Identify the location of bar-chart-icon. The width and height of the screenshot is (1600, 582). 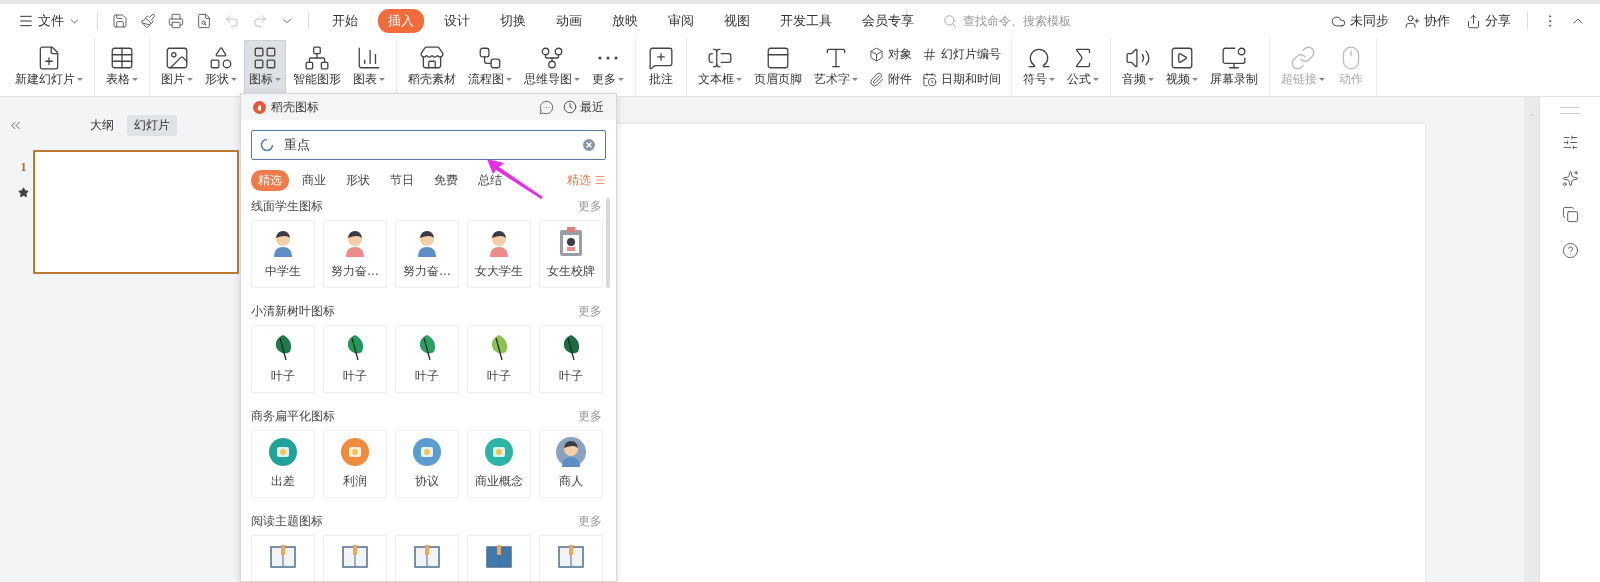
(369, 58).